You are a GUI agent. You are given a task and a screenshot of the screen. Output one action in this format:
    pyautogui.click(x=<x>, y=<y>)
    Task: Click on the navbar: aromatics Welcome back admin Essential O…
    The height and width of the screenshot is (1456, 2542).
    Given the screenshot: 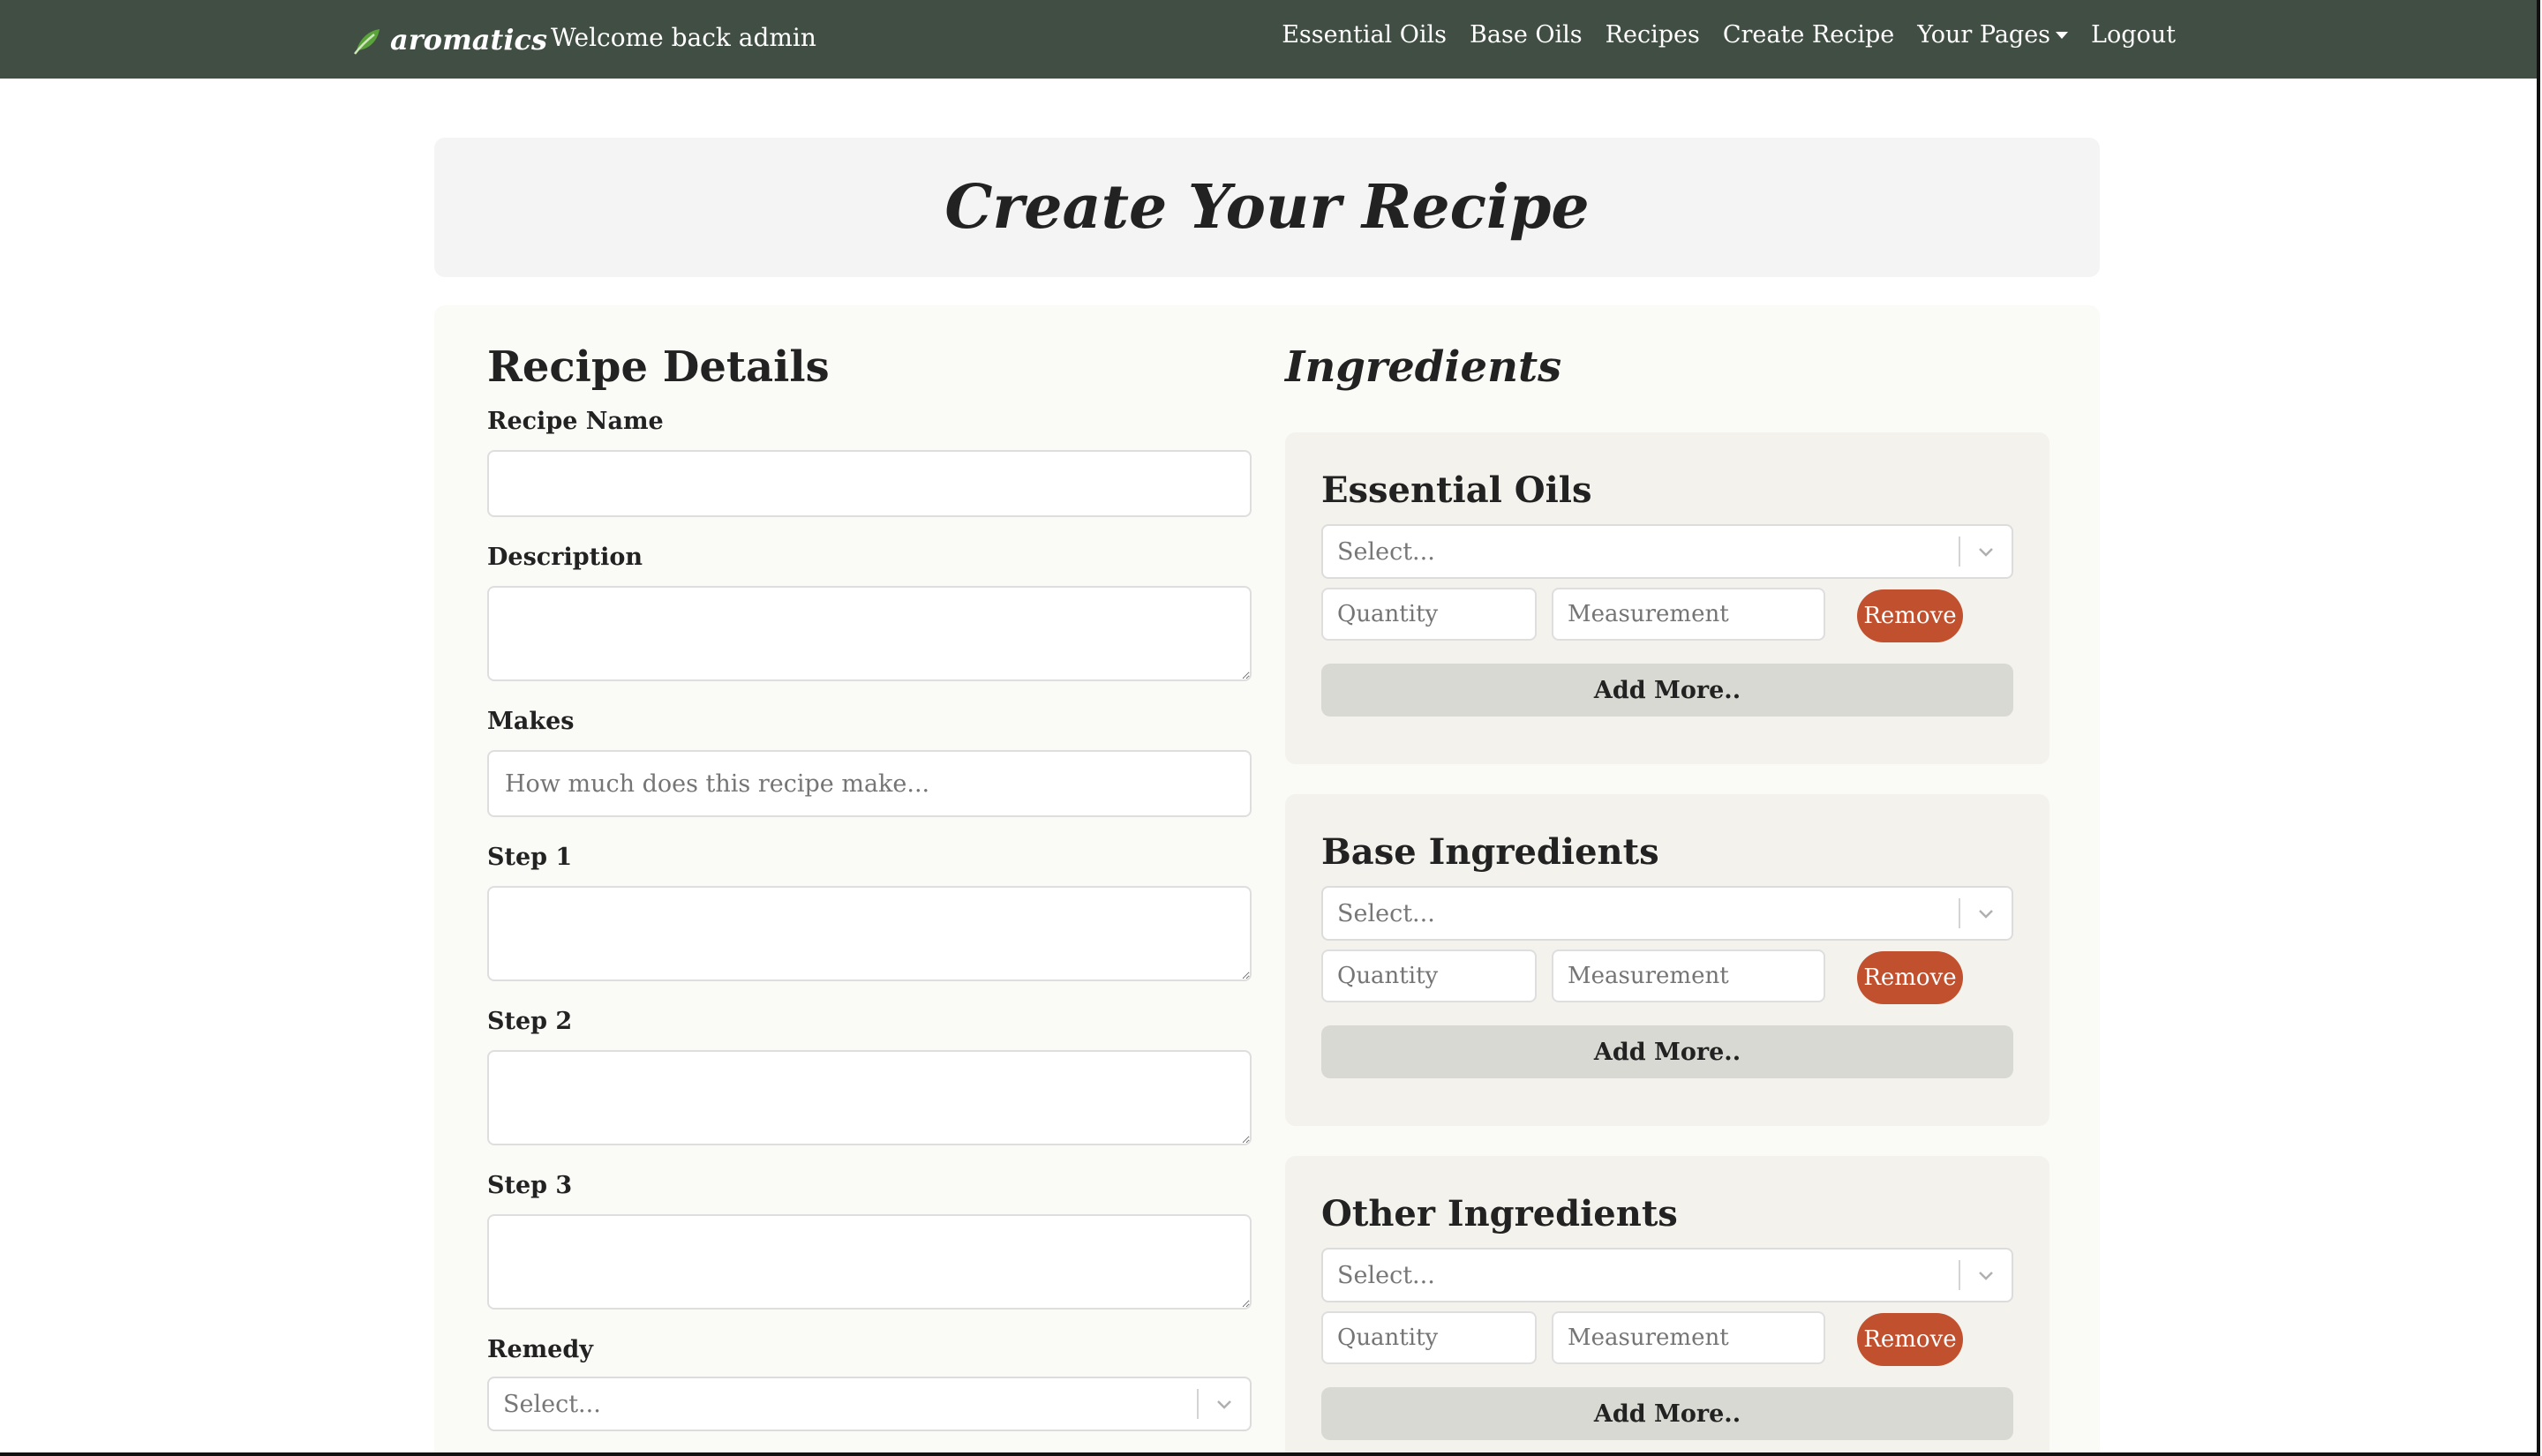 What is the action you would take?
    pyautogui.click(x=1268, y=39)
    